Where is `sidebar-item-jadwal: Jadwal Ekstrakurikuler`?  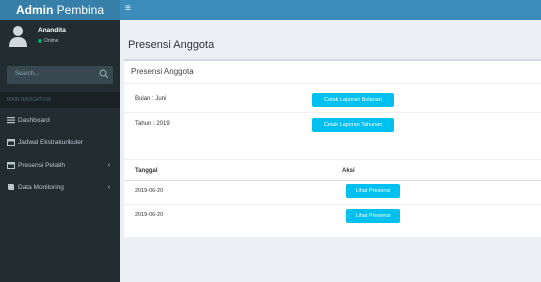
sidebar-item-jadwal: Jadwal Ekstrakurikuler is located at coordinates (60, 143).